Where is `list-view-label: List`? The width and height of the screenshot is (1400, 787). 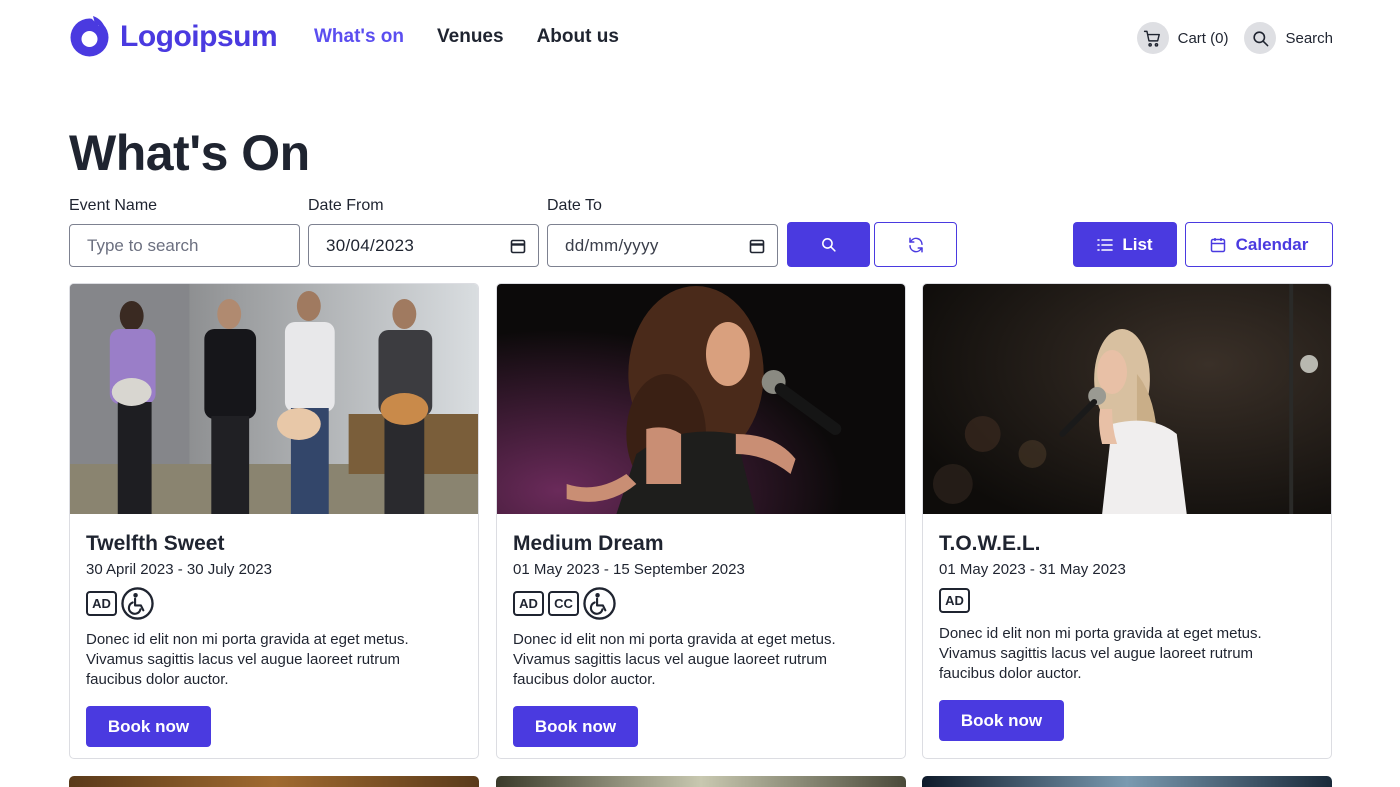 list-view-label: List is located at coordinates (1137, 244).